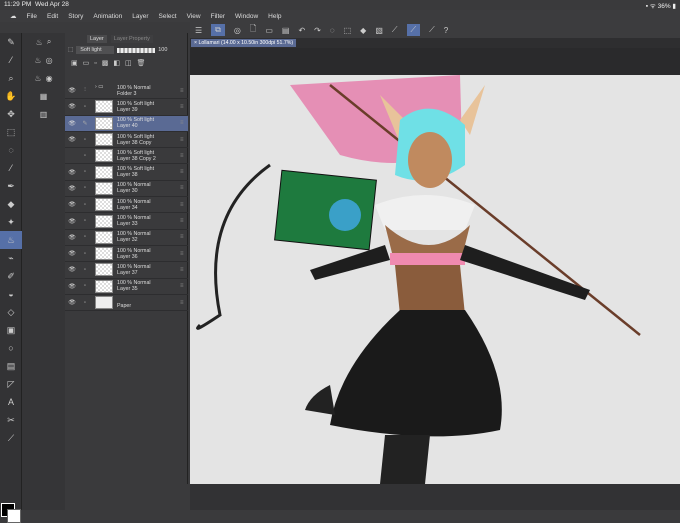 Image resolution: width=680 pixels, height=523 pixels. Describe the element at coordinates (74, 63) in the screenshot. I see `new-layer-icon: ▣` at that location.